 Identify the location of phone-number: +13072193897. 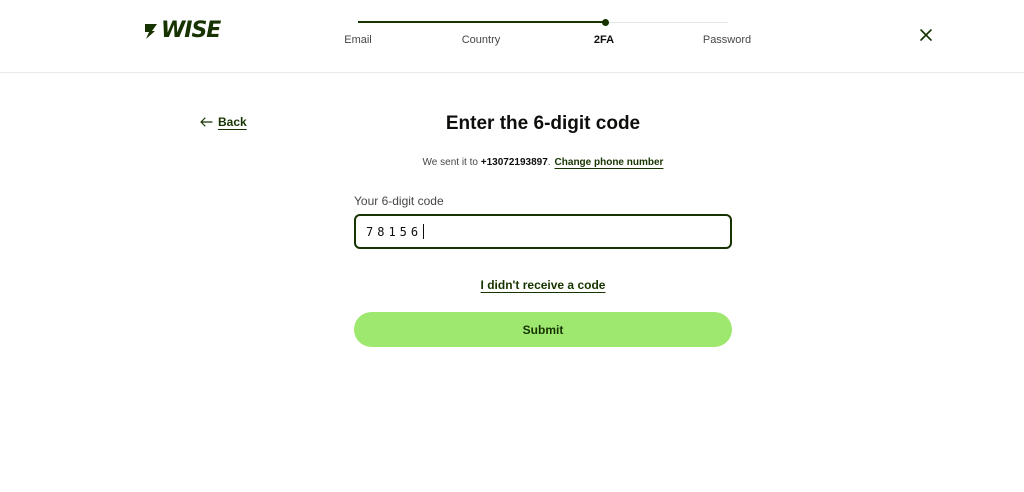
(514, 162).